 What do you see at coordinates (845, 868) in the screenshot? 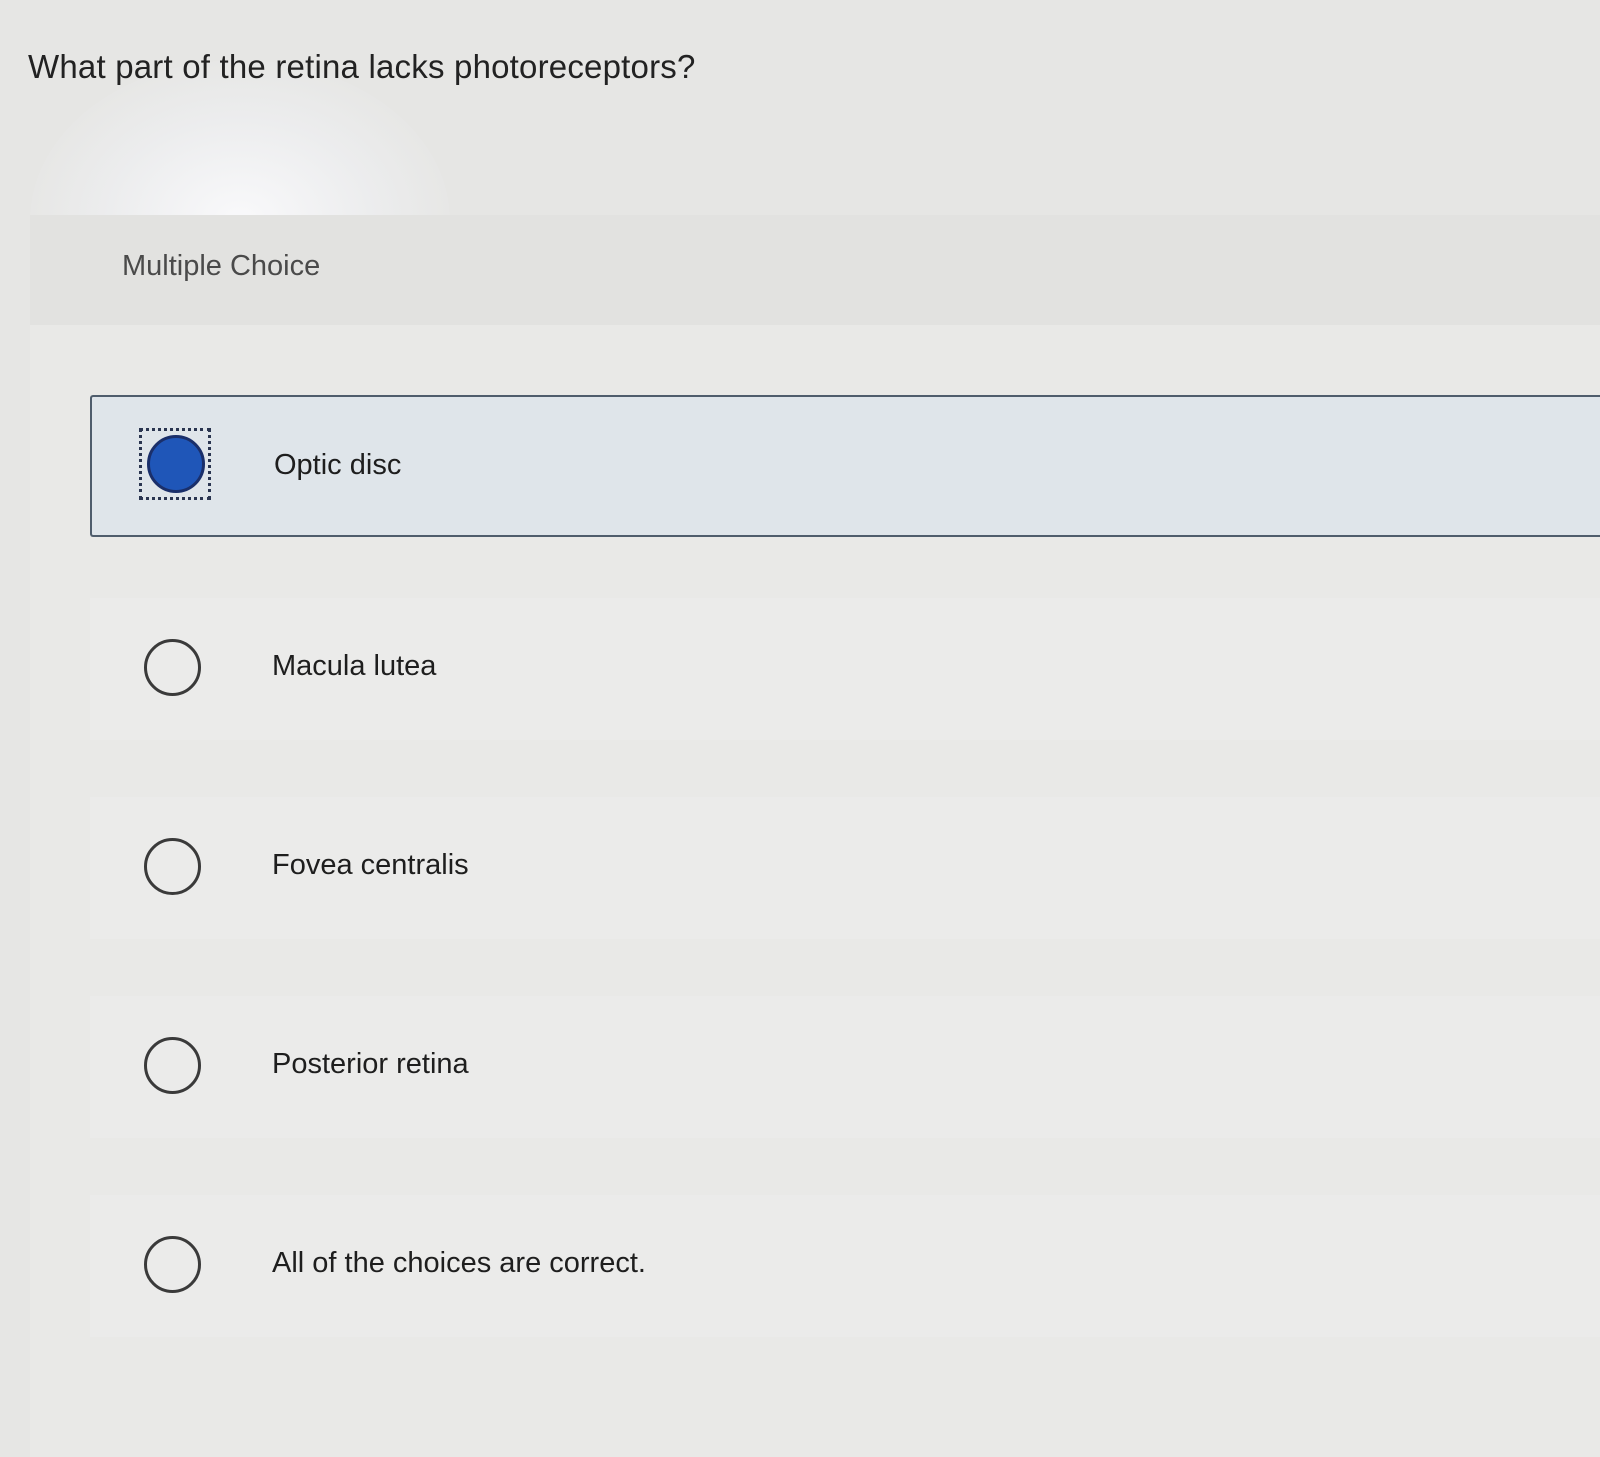
I see `option-fovea-centralis: Fovea centralis` at bounding box center [845, 868].